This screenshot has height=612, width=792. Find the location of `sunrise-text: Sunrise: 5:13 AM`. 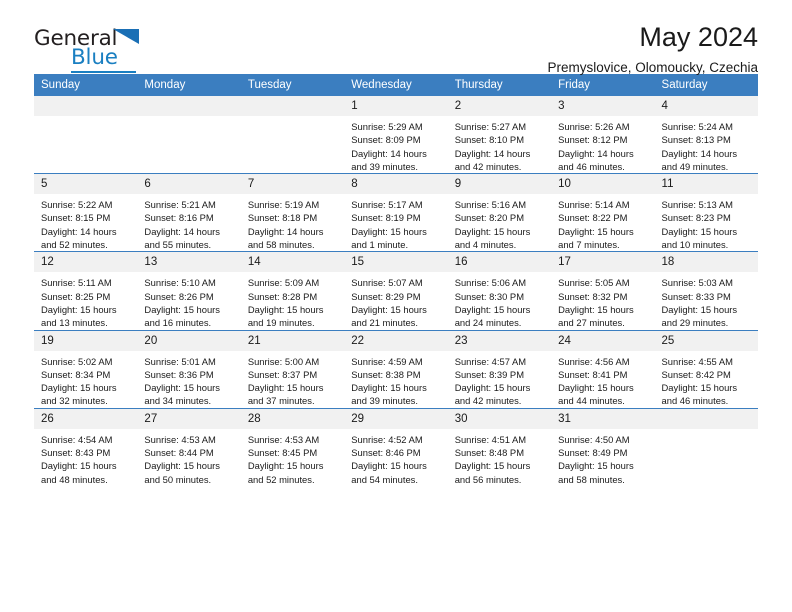

sunrise-text: Sunrise: 5:13 AM is located at coordinates (697, 205).